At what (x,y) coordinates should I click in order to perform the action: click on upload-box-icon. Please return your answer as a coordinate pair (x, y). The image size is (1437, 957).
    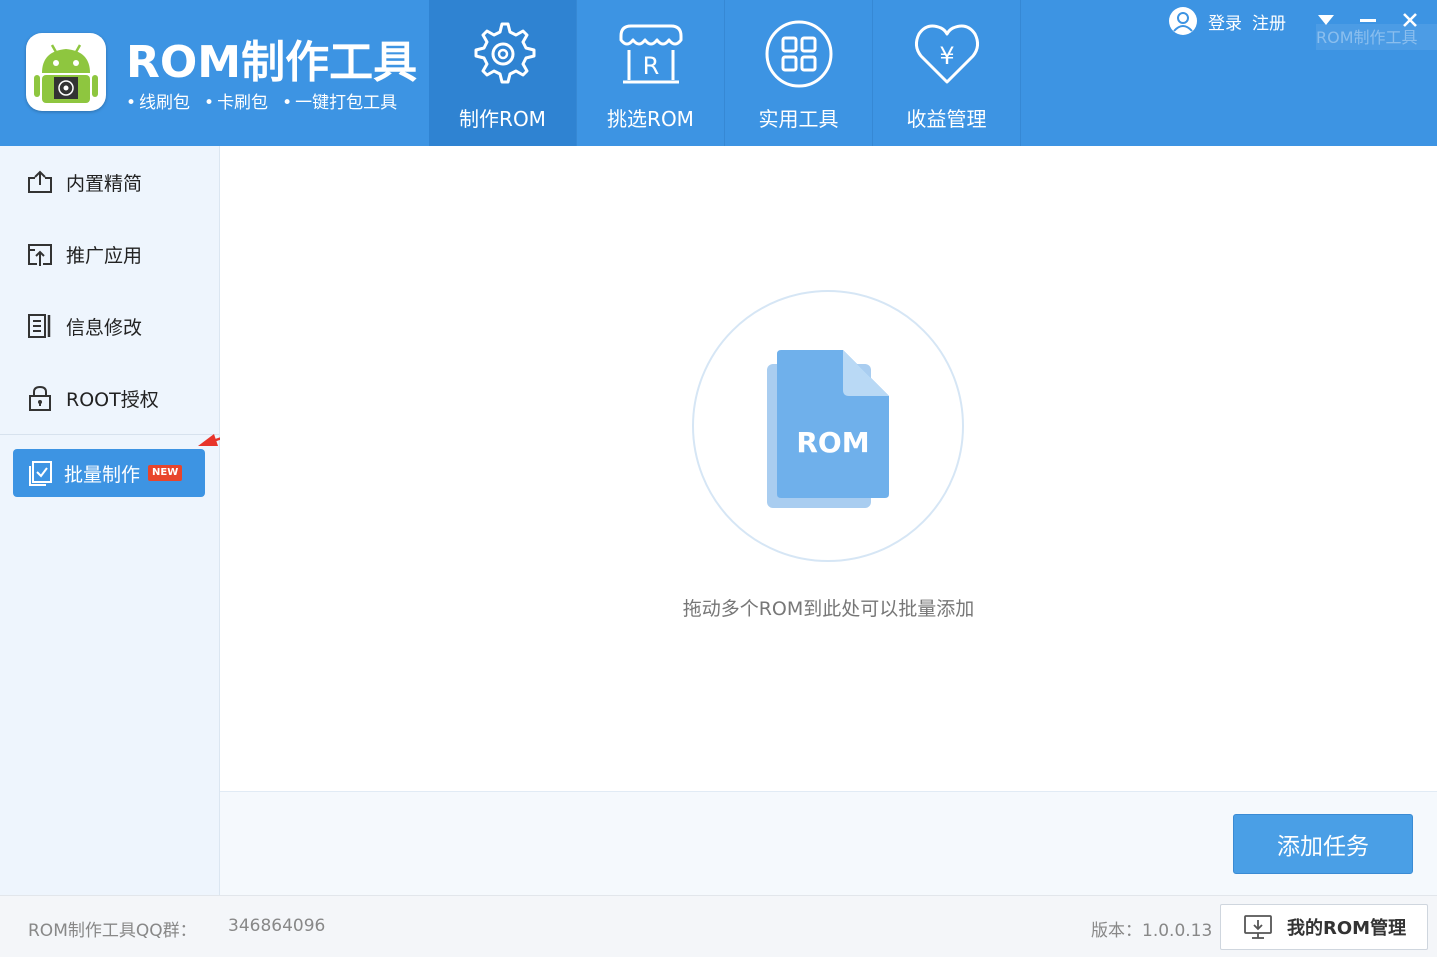
    Looking at the image, I should click on (40, 181).